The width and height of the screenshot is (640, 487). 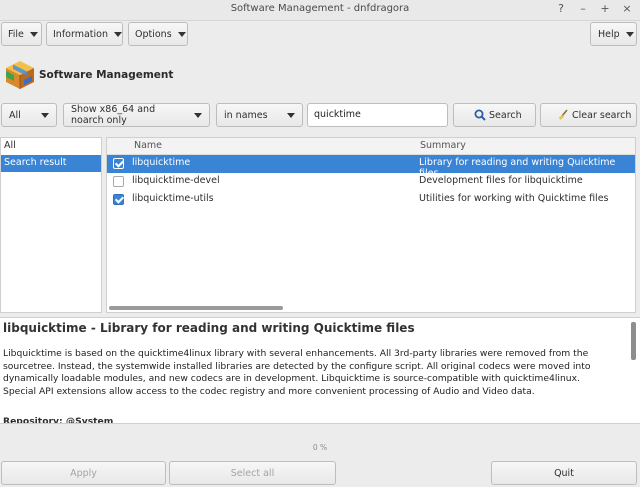 What do you see at coordinates (51, 146) in the screenshot?
I see `group-item-all: All` at bounding box center [51, 146].